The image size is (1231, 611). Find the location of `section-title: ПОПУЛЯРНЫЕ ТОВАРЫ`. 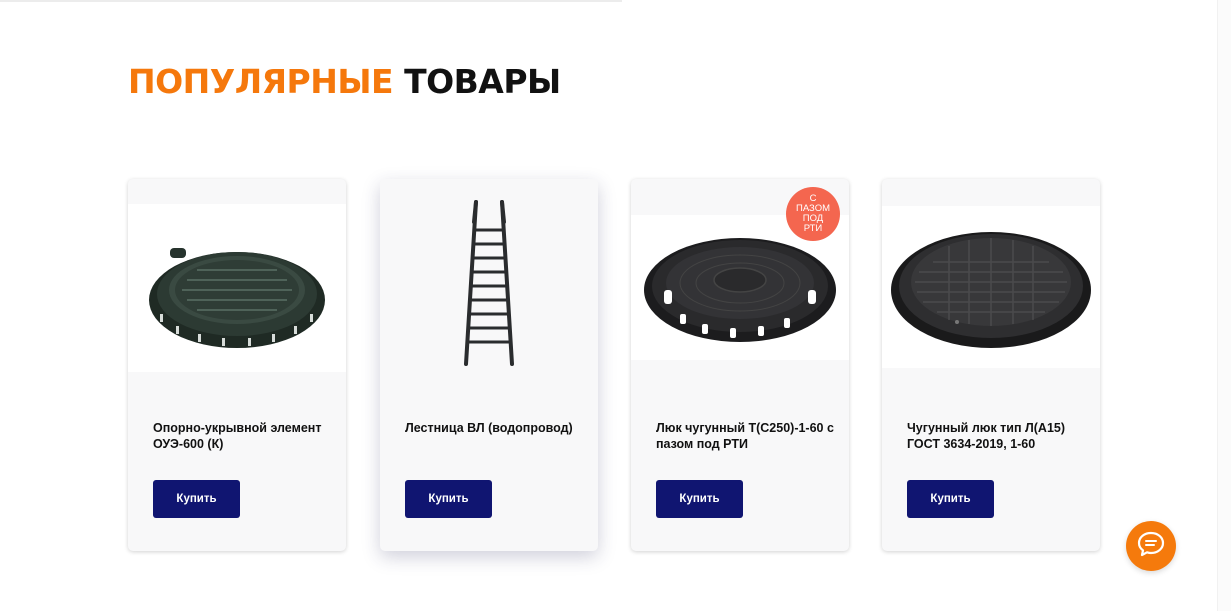

section-title: ПОПУЛЯРНЫЕ ТОВАРЫ is located at coordinates (344, 81).